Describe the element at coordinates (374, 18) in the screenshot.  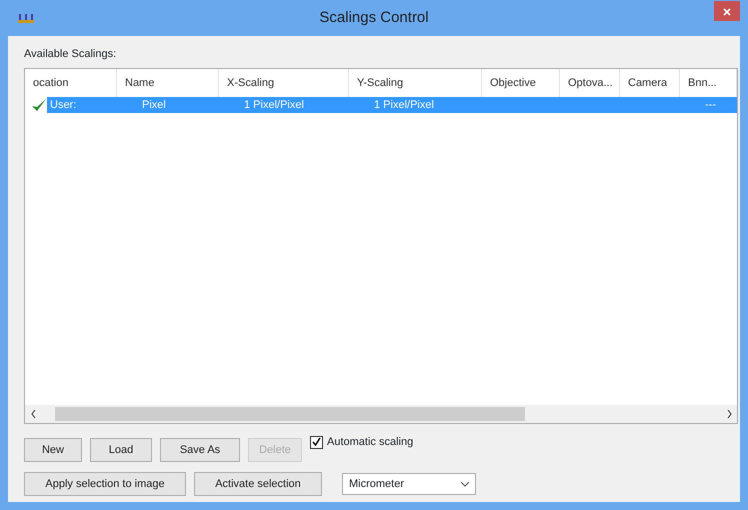
I see `window-title: Scalings Control` at that location.